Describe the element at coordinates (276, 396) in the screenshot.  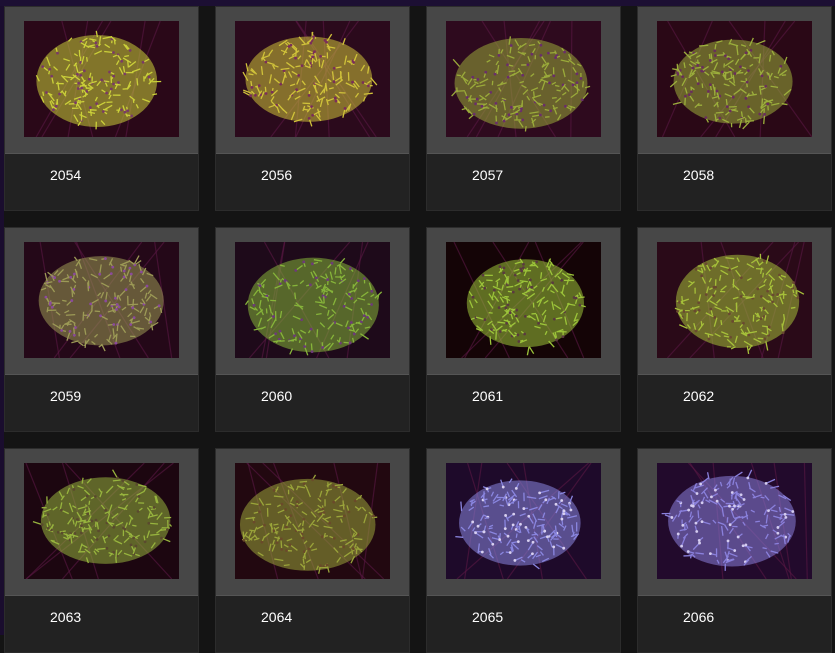
I see `thumbnail-label: 2060` at that location.